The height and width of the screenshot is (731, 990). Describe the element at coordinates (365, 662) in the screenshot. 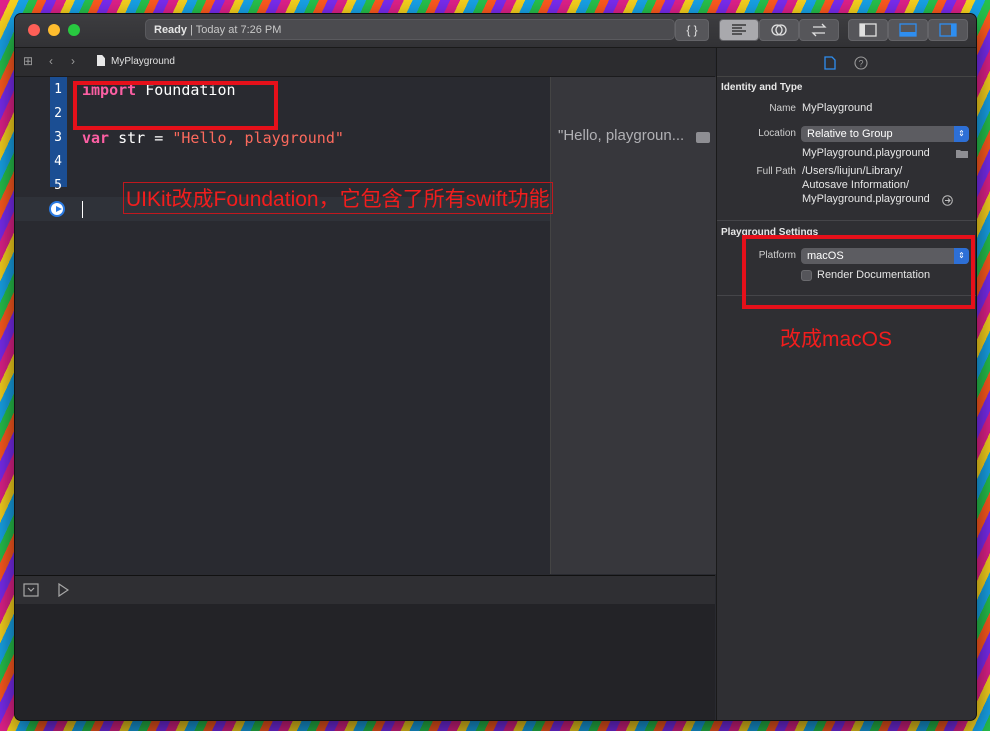

I see `console-area` at that location.